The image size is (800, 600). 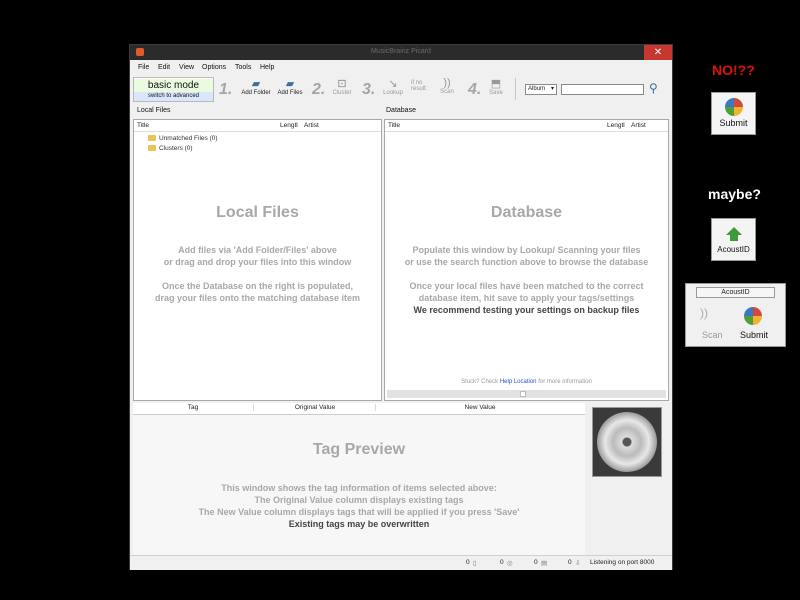 I want to click on step-4-label: 4., so click(x=475, y=89).